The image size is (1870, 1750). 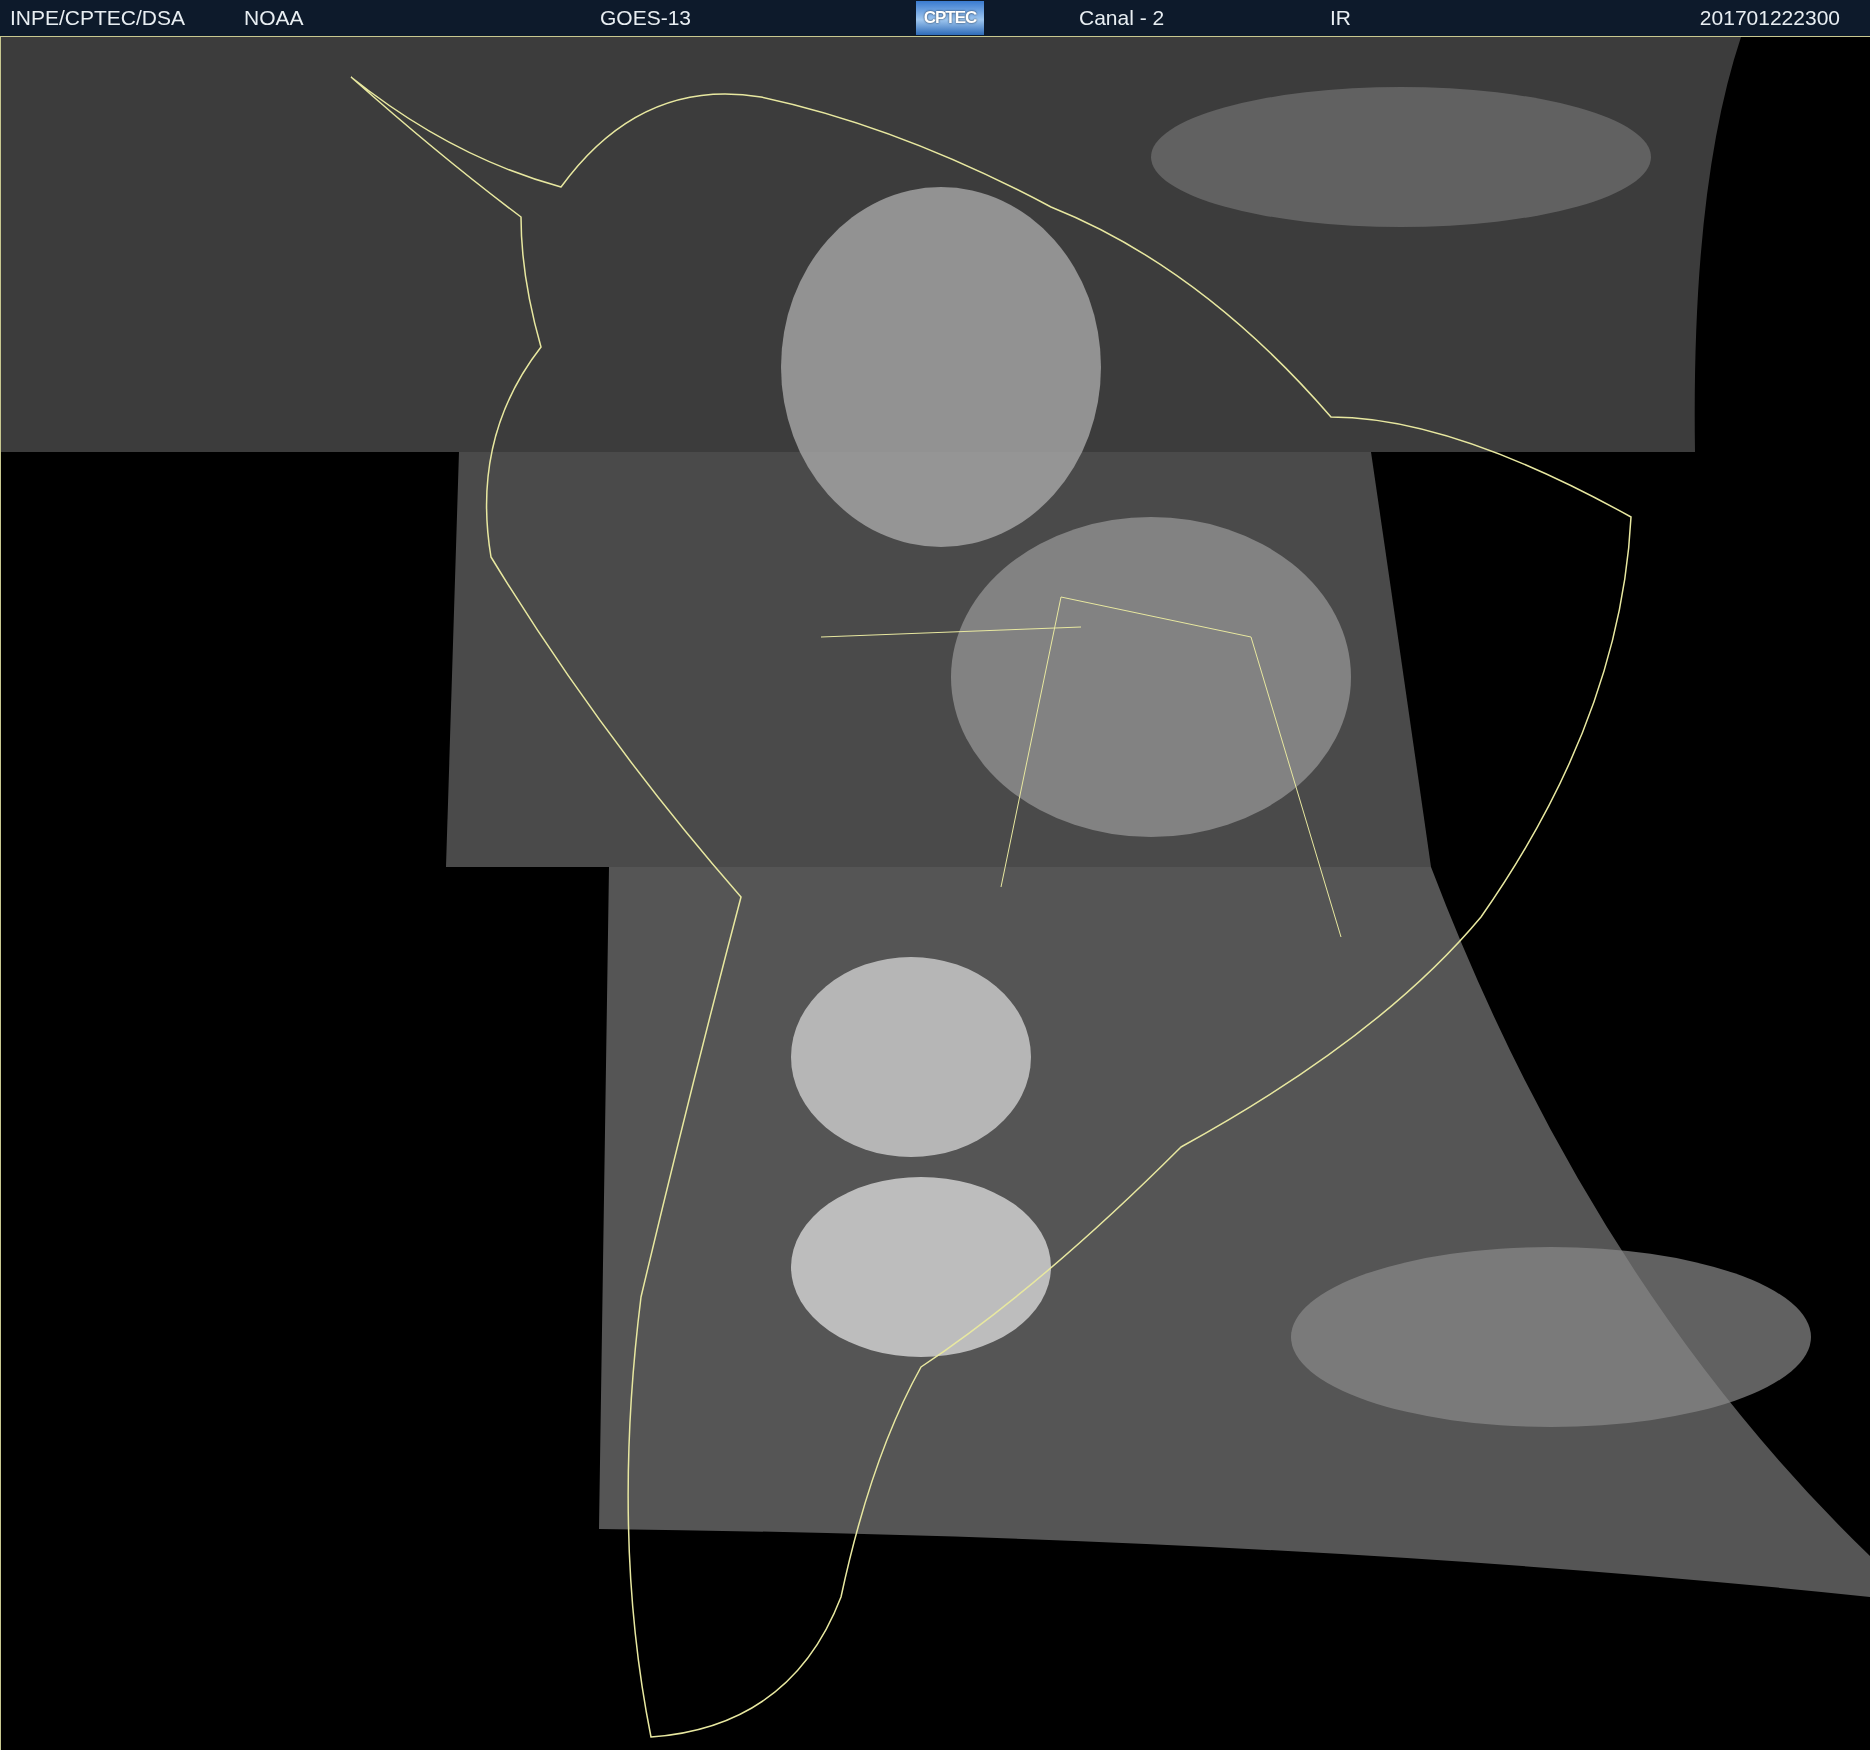 What do you see at coordinates (950, 18) in the screenshot?
I see `logo: CPTEC` at bounding box center [950, 18].